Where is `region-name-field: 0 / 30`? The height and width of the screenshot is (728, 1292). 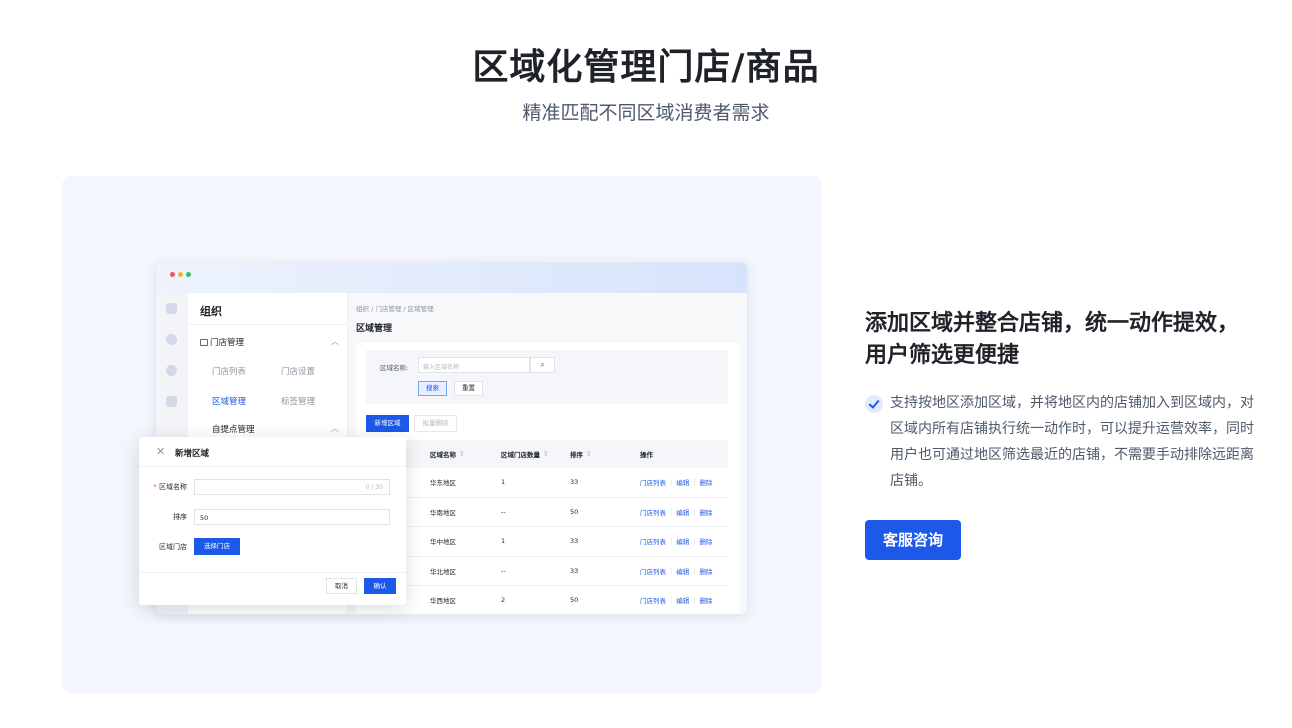
region-name-field: 0 / 30 is located at coordinates (292, 487).